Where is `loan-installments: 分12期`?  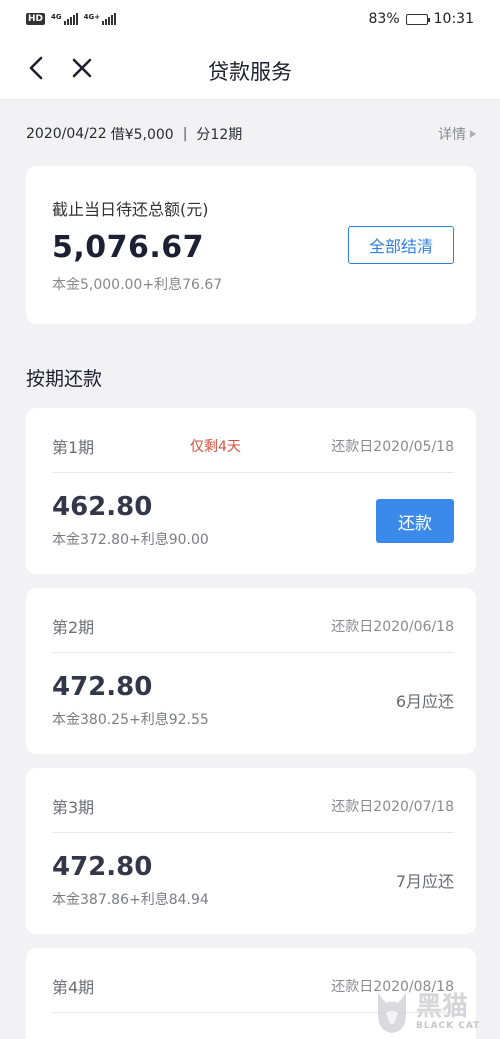 loan-installments: 分12期 is located at coordinates (219, 135).